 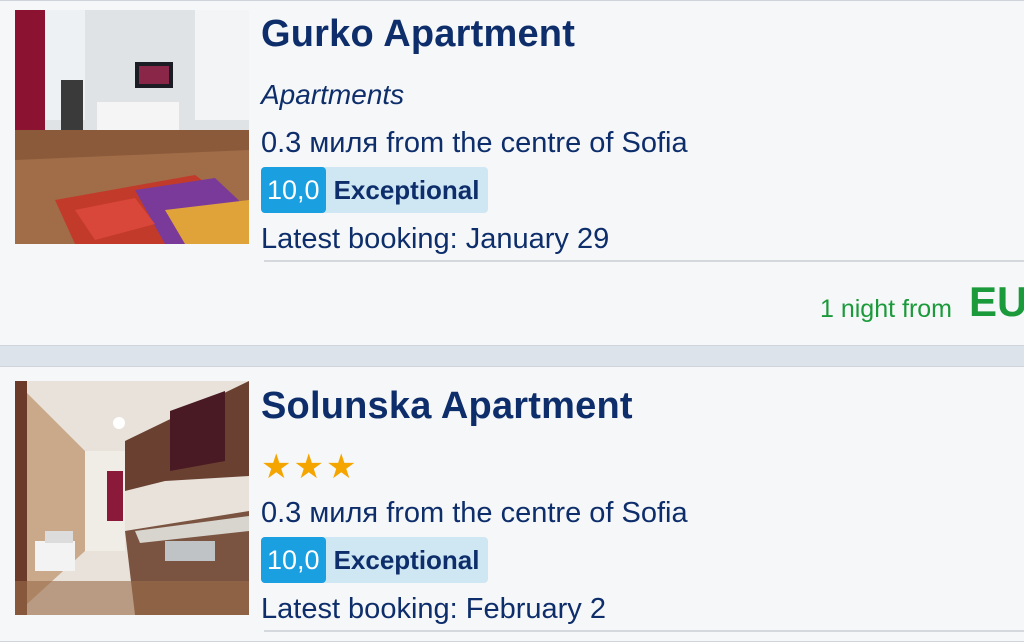 I want to click on living-room-photo, so click(x=132, y=127).